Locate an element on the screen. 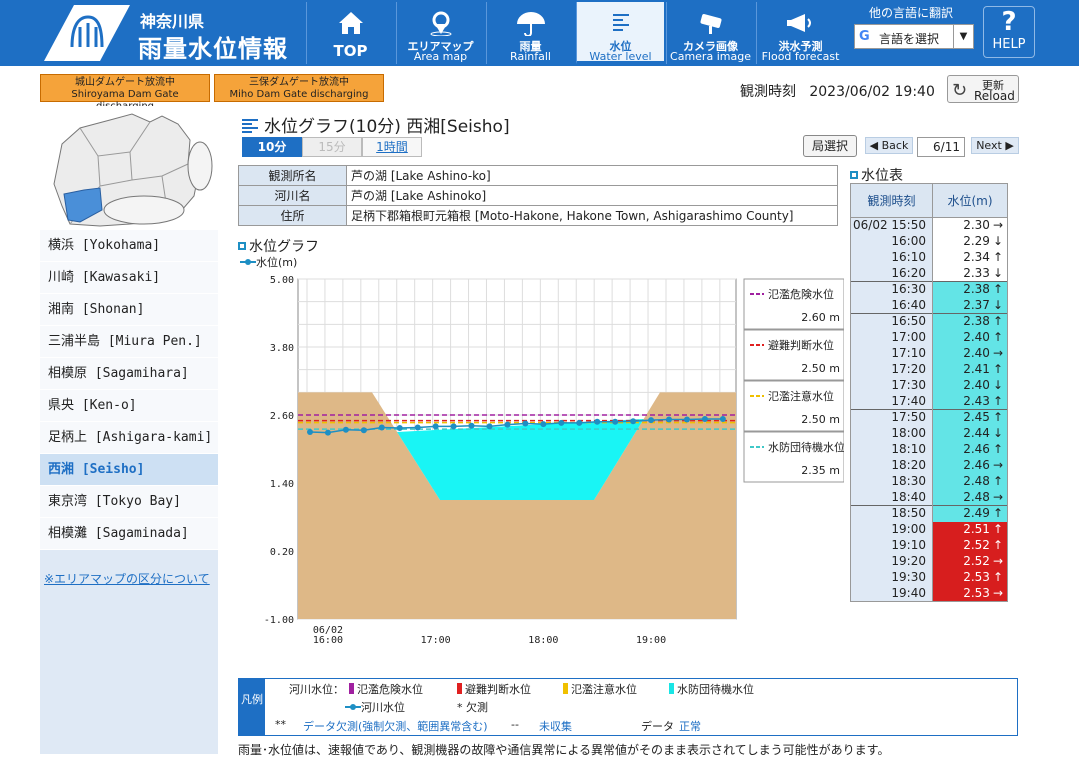 This screenshot has height=779, width=1079. sidebar-item-tokyo-bay: 東京湾 [Tokyo Bay] is located at coordinates (129, 502).